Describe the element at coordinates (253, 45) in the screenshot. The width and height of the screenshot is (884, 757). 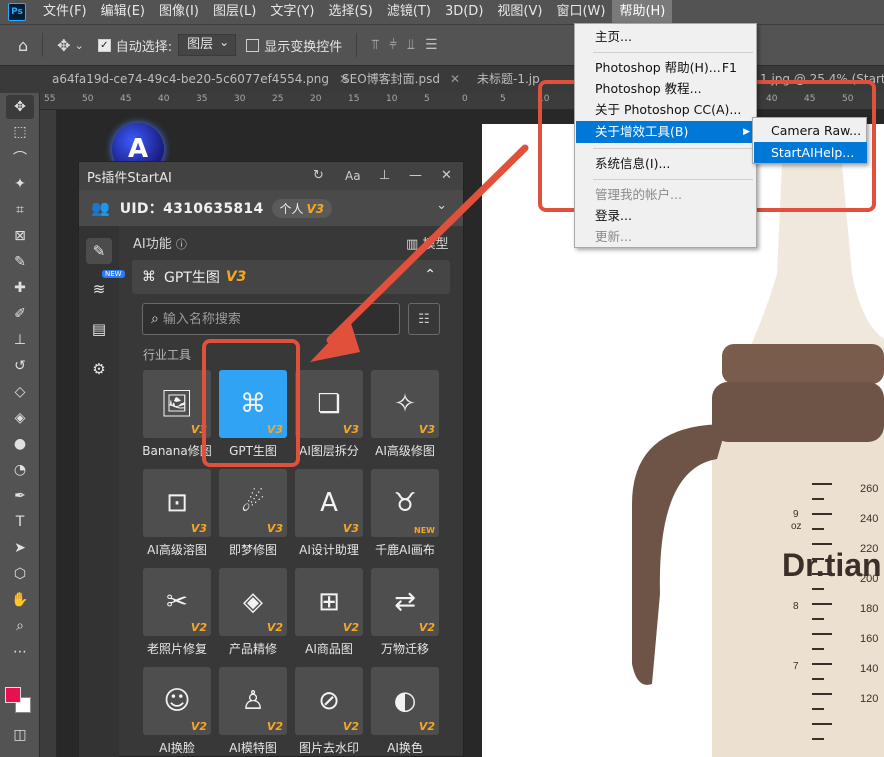
I see `show-transform-checkbox` at that location.